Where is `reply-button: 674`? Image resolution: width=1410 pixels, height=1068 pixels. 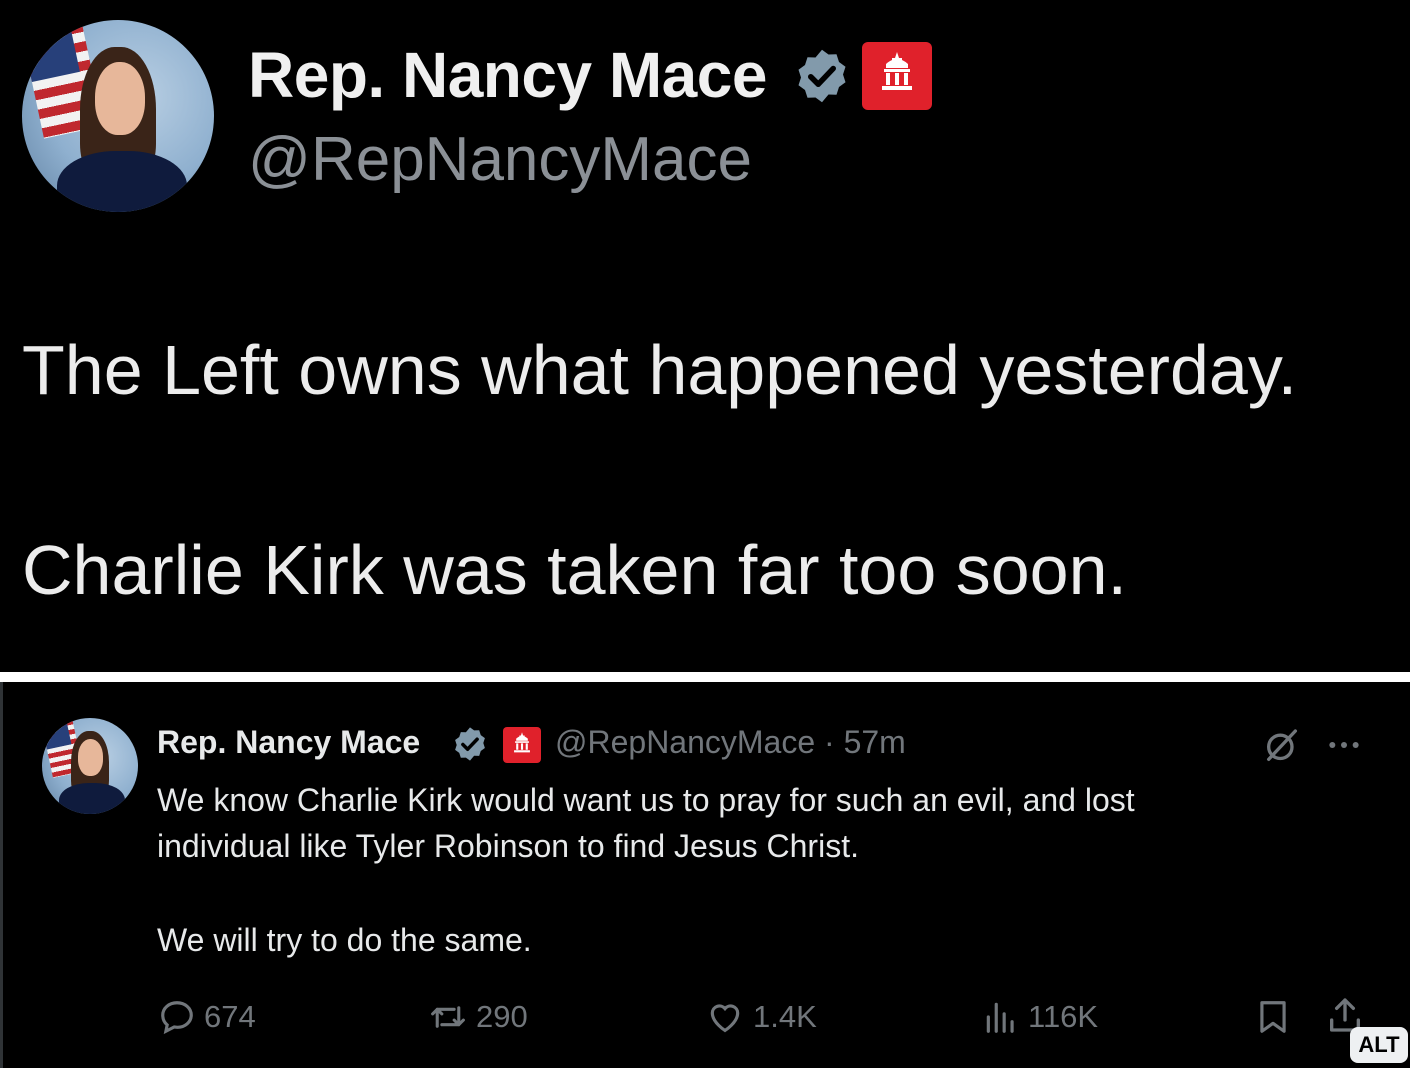
reply-button: 674 is located at coordinates (207, 1017).